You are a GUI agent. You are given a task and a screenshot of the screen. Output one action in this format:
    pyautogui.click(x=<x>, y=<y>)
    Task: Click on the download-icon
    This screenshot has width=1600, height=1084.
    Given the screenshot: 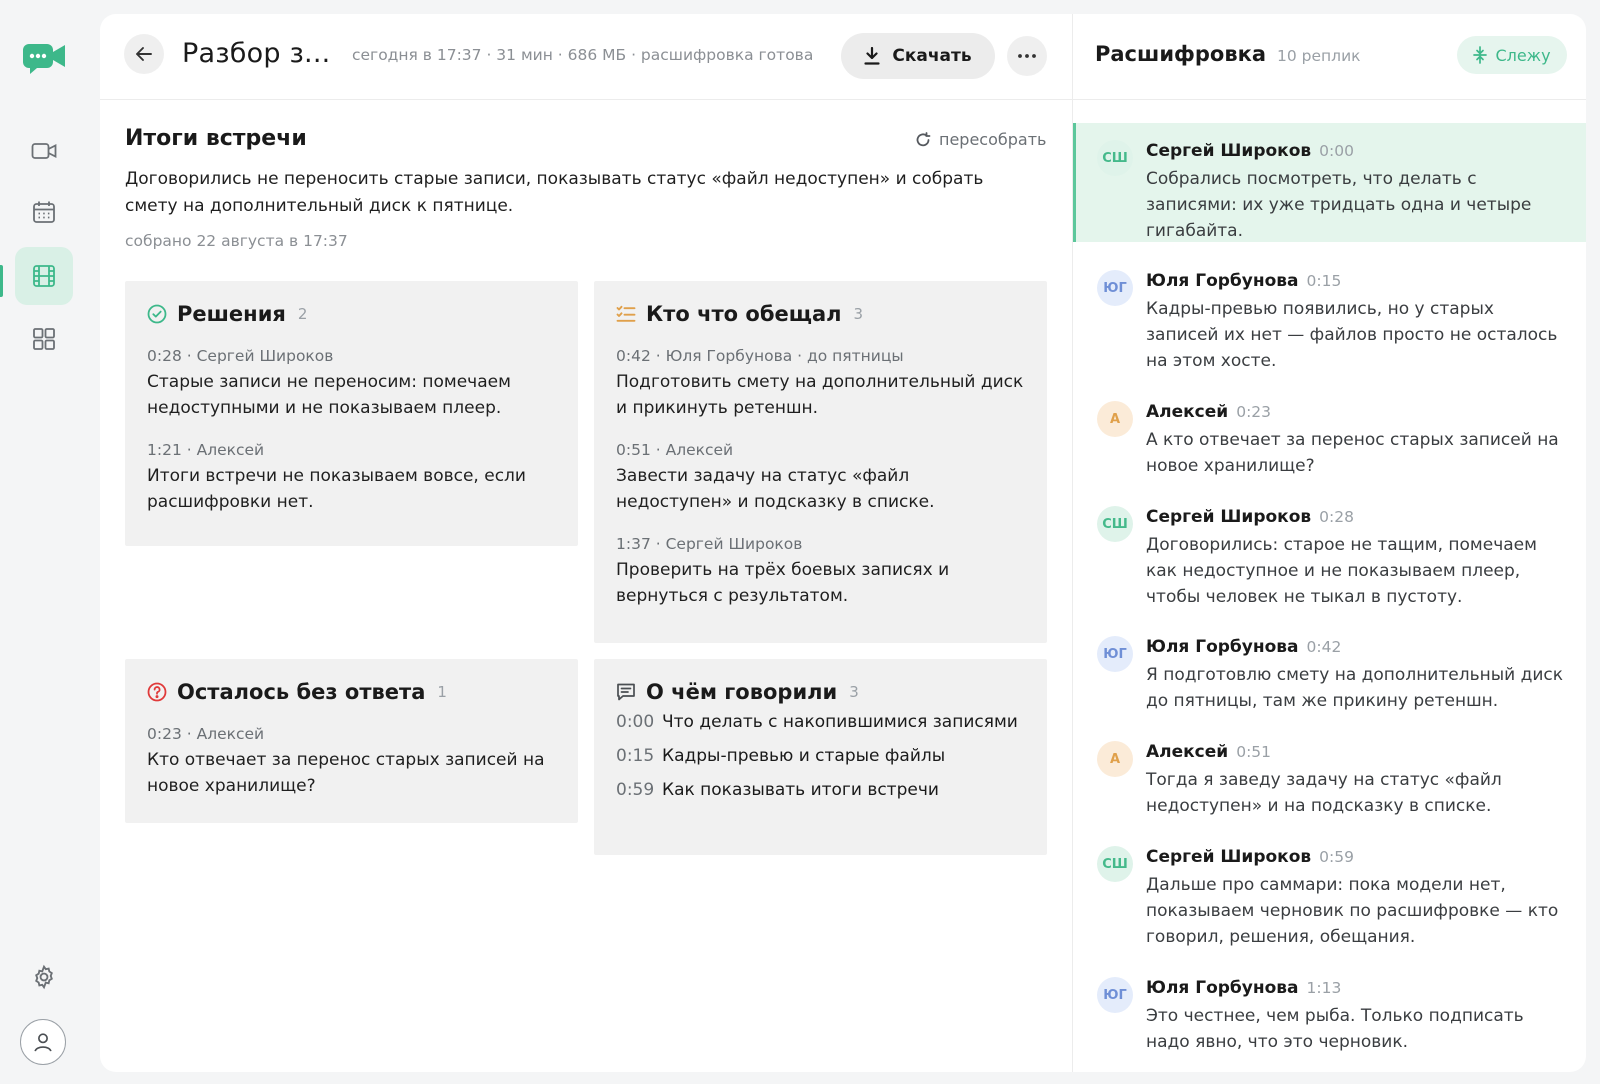 What is the action you would take?
    pyautogui.click(x=872, y=56)
    